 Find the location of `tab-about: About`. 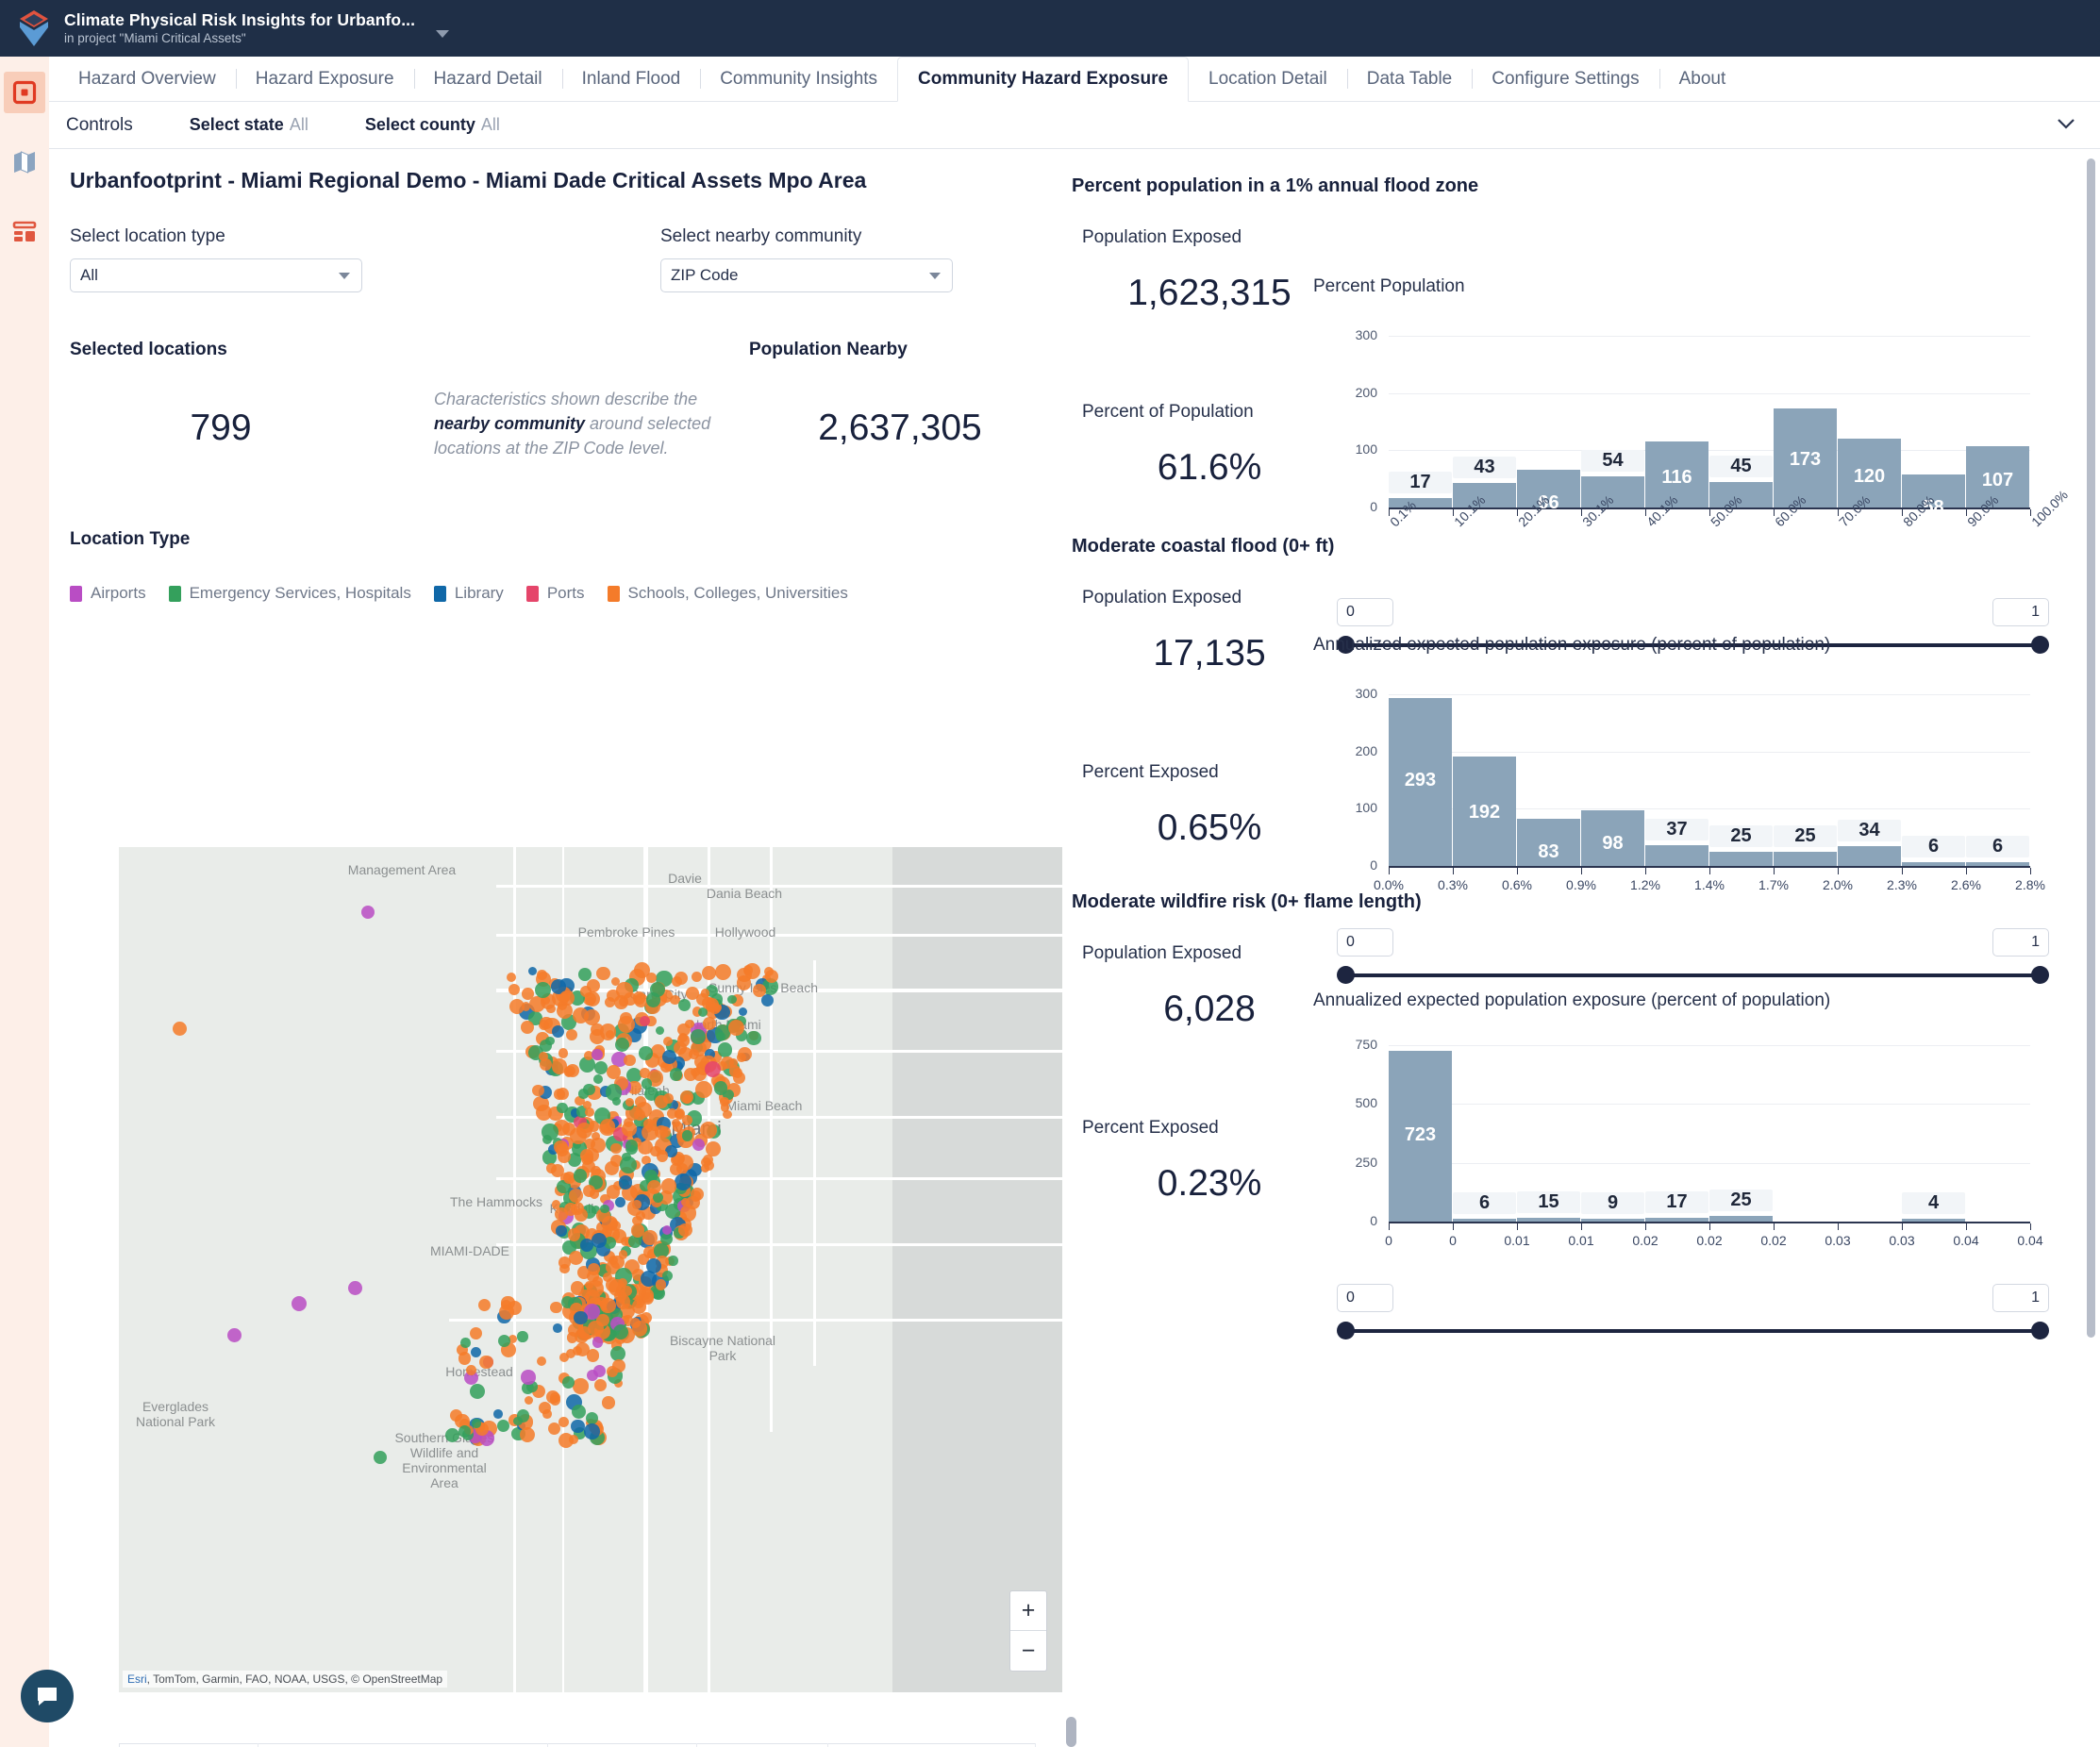

tab-about: About is located at coordinates (1702, 79).